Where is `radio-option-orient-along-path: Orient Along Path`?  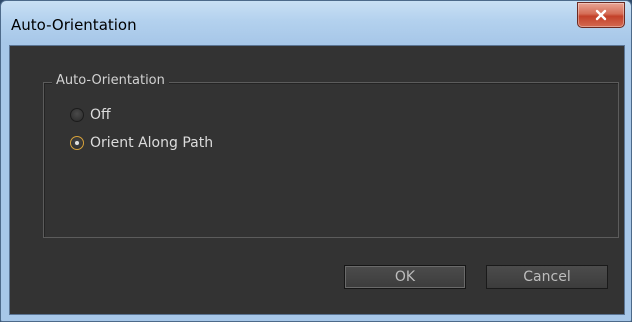
radio-option-orient-along-path: Orient Along Path is located at coordinates (141, 143).